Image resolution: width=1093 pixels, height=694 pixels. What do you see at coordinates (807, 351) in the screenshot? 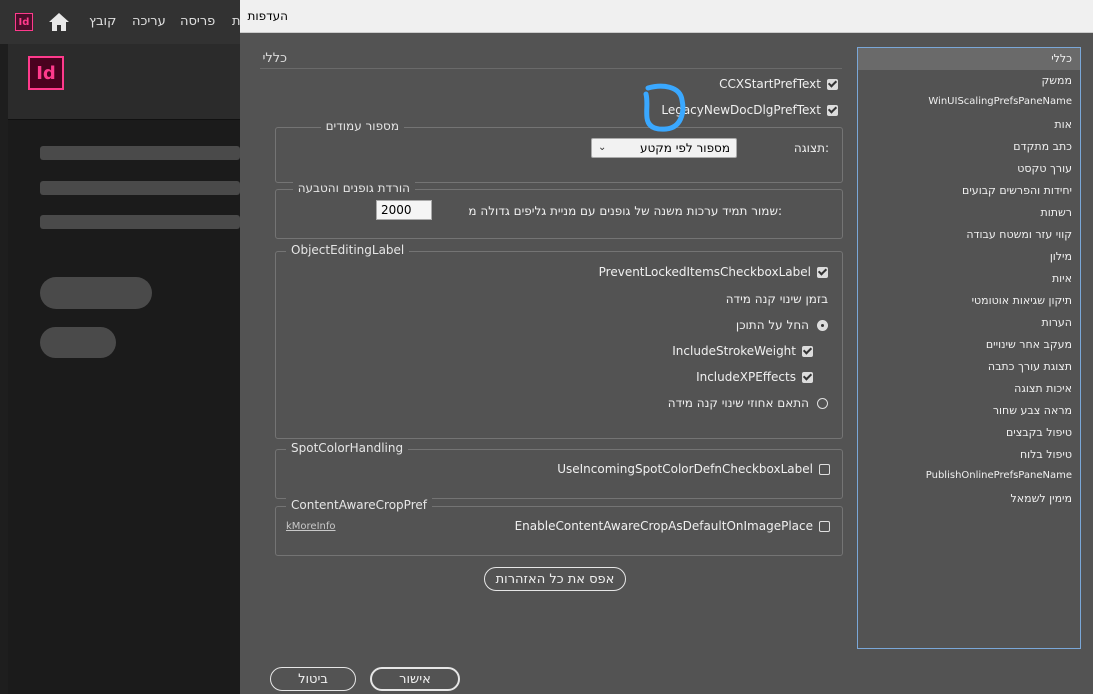
I see `include-stroke-checkbox` at bounding box center [807, 351].